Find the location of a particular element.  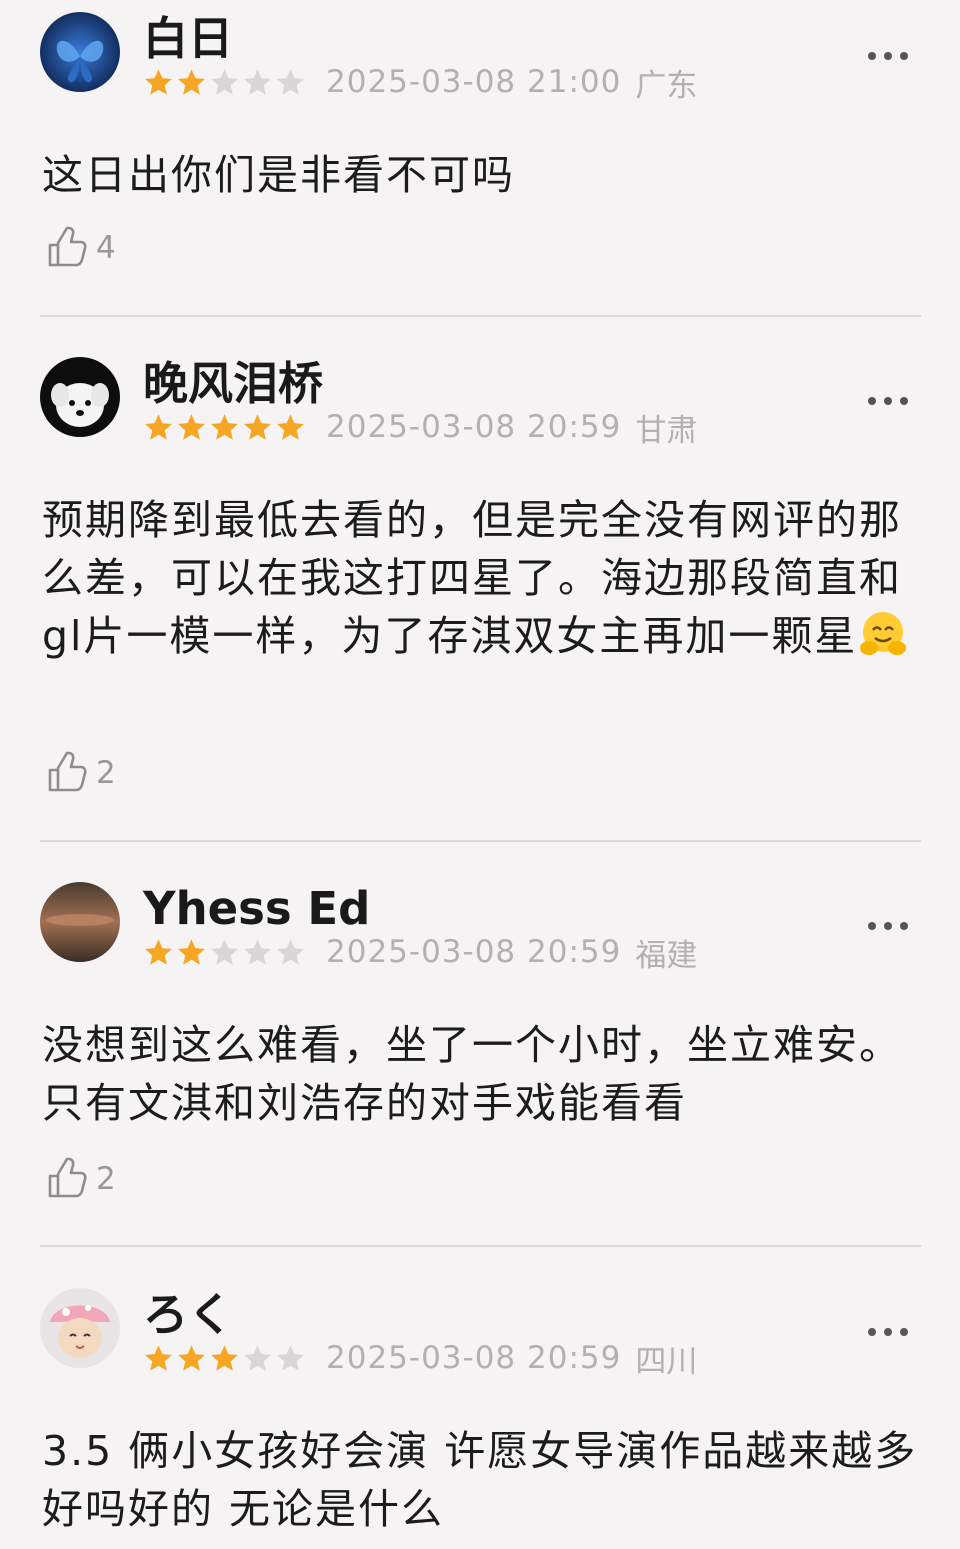

review-content: 3.5 俩小女孩好会演 许愿女导演作品越来越多好吗好的 无论是什么 is located at coordinates (480, 1480).